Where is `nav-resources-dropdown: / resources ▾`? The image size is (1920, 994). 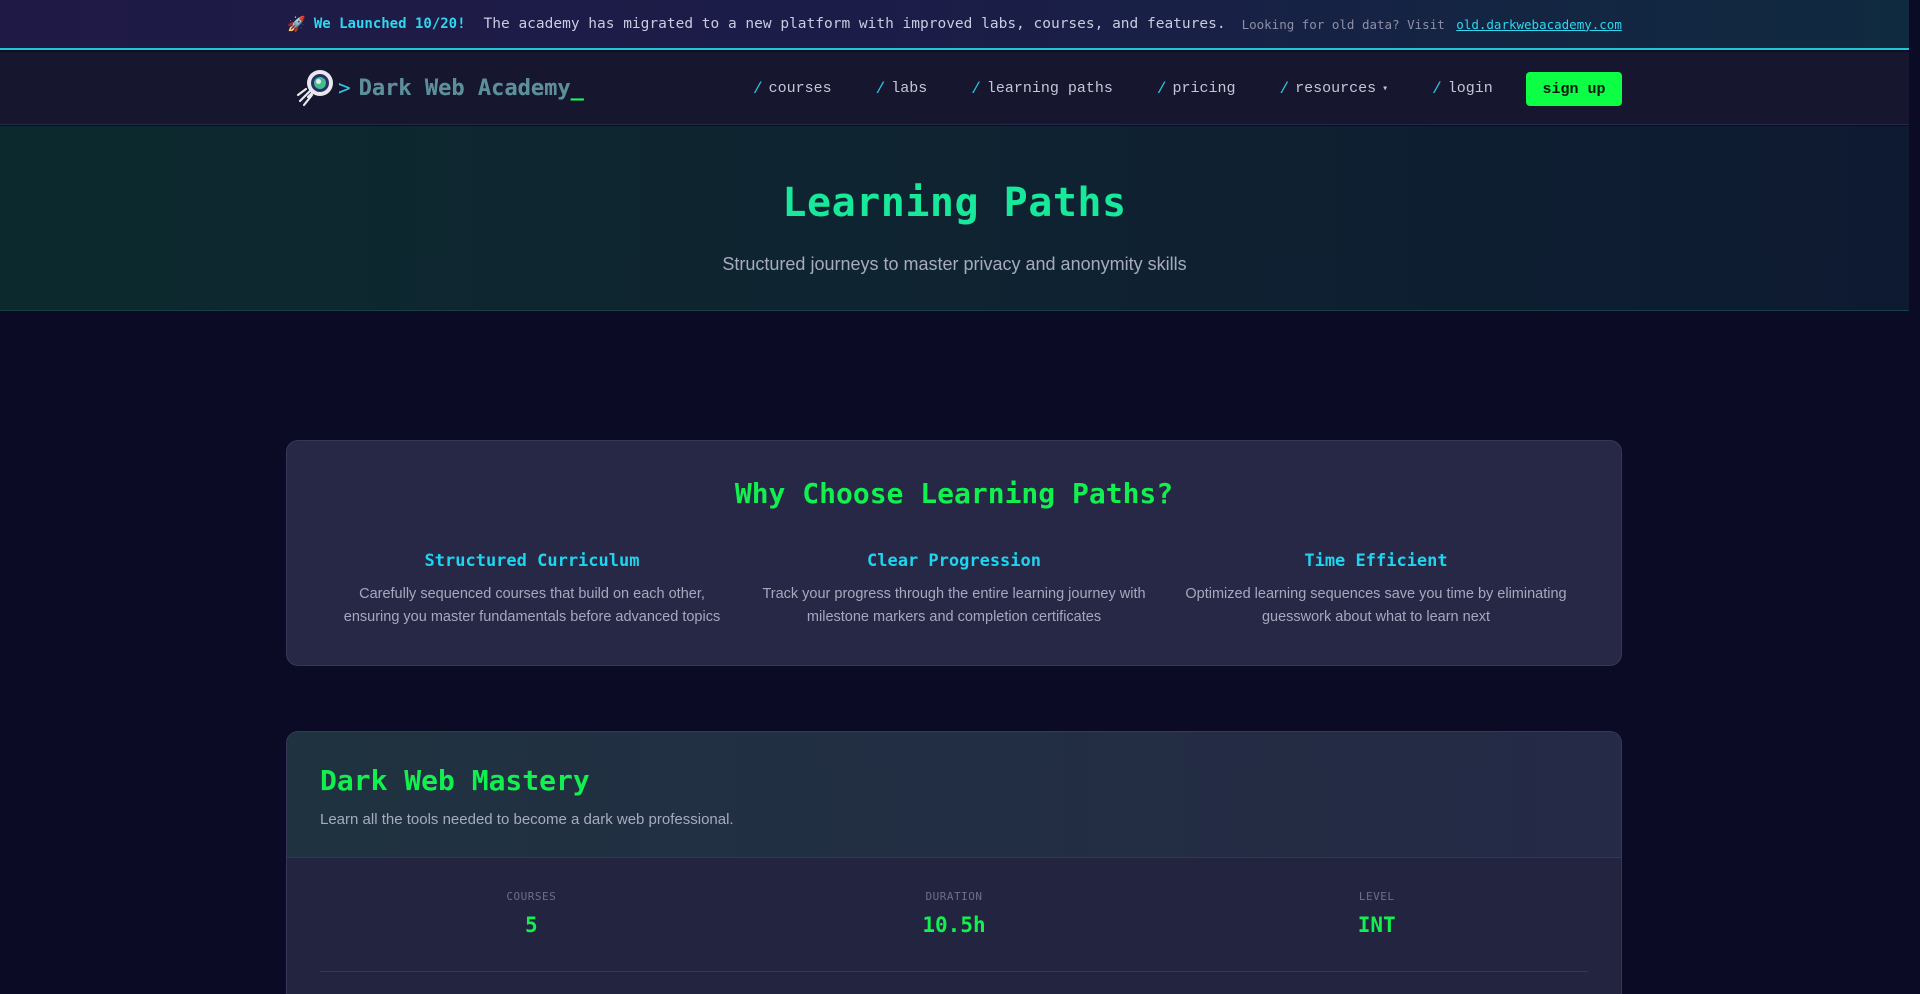 nav-resources-dropdown: / resources ▾ is located at coordinates (1334, 89).